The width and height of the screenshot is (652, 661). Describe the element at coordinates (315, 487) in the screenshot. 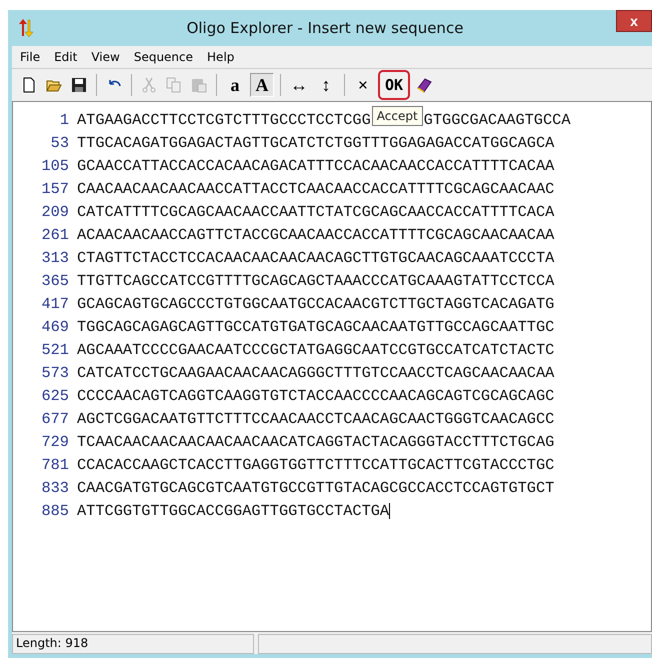

I see `sequence-text: CAACGATGTGCAGCGTCAATGTGCCGTTGTACAGCGCCACCTCCAGTGTGCT` at that location.